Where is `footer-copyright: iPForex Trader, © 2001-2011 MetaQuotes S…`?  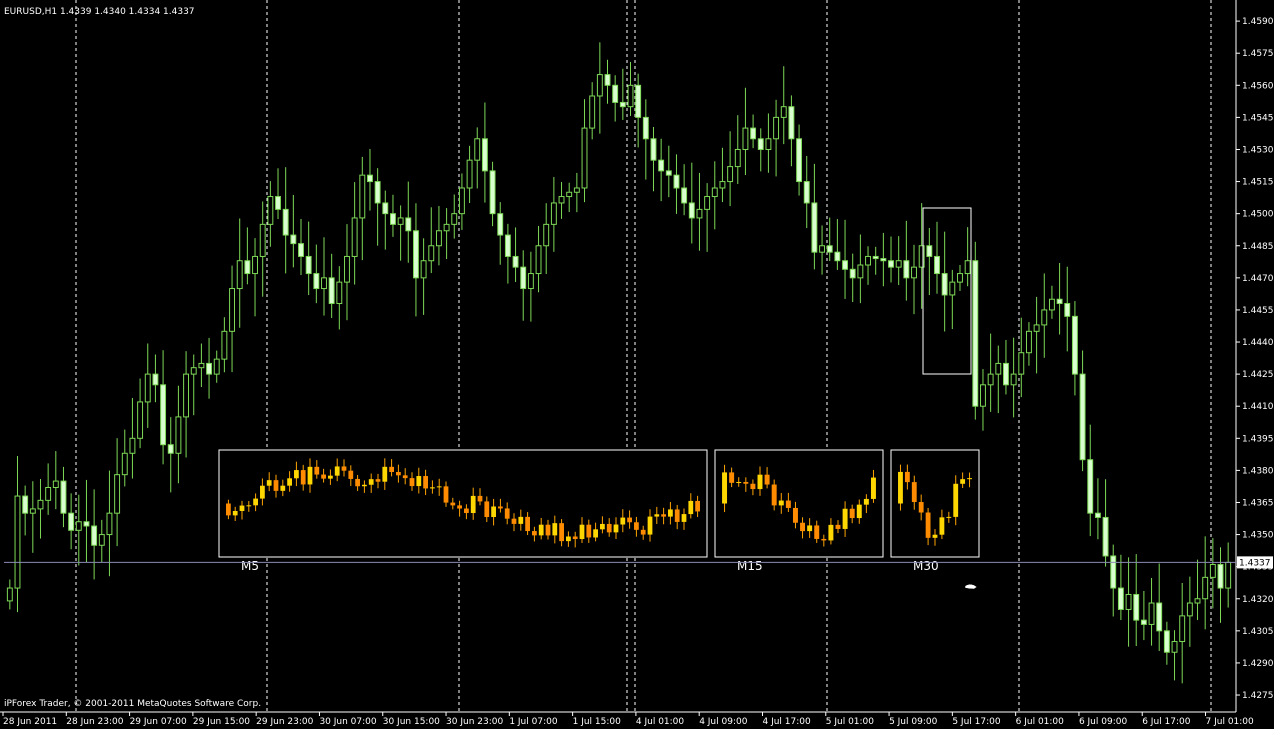
footer-copyright: iPForex Trader, © 2001-2011 MetaQuotes S… is located at coordinates (132, 704).